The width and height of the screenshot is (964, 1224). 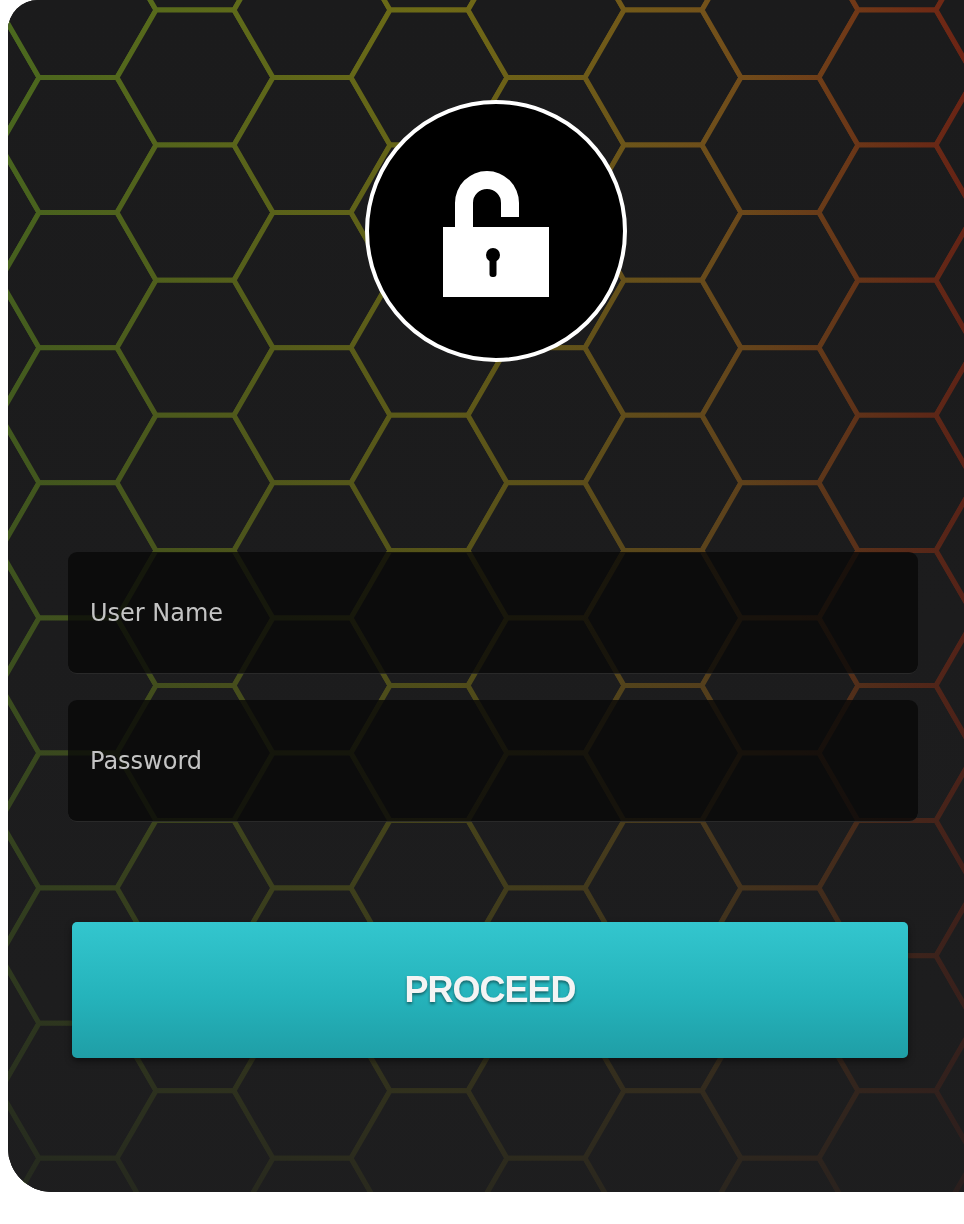 What do you see at coordinates (493, 761) in the screenshot?
I see `password-field: Password` at bounding box center [493, 761].